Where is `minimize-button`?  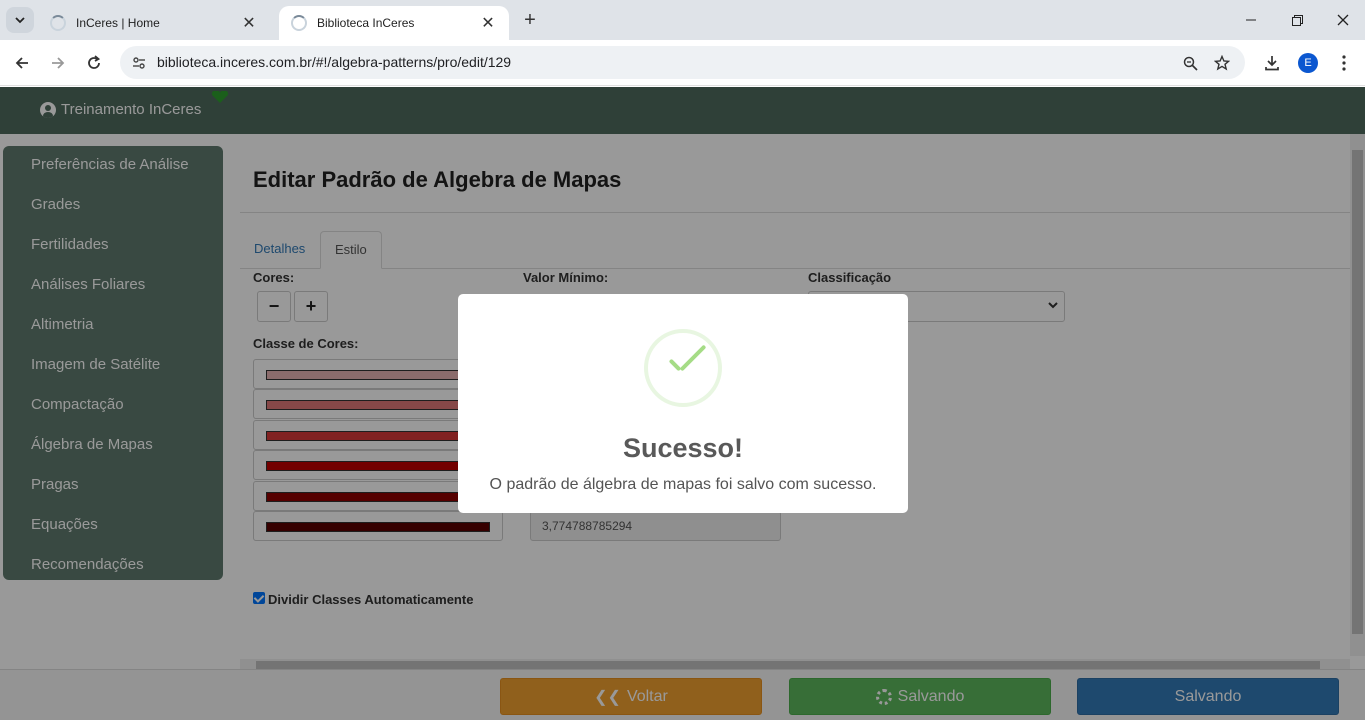
minimize-button is located at coordinates (1251, 20).